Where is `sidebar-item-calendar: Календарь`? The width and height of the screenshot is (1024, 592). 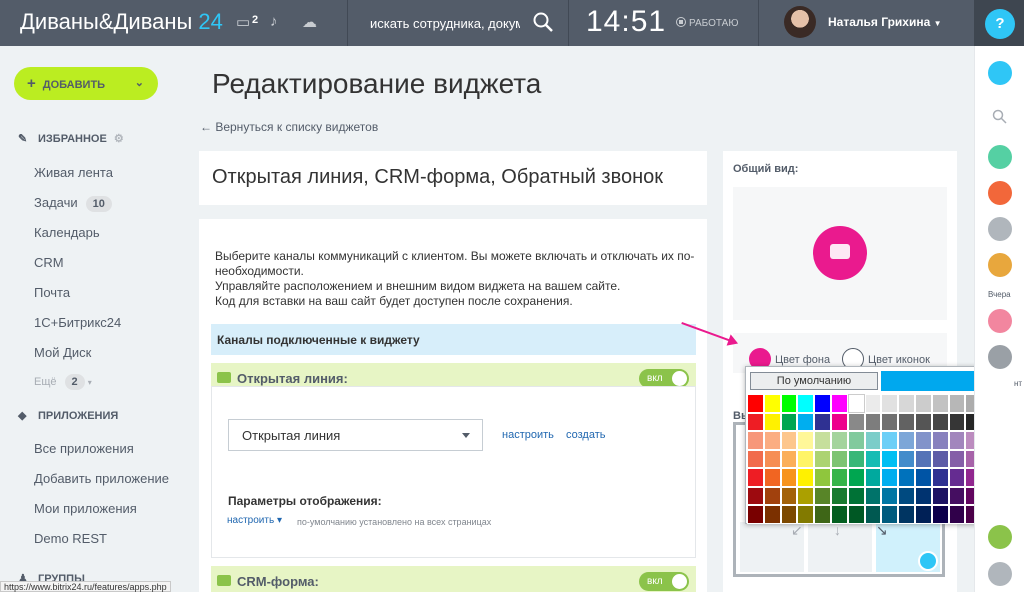 sidebar-item-calendar: Календарь is located at coordinates (67, 232).